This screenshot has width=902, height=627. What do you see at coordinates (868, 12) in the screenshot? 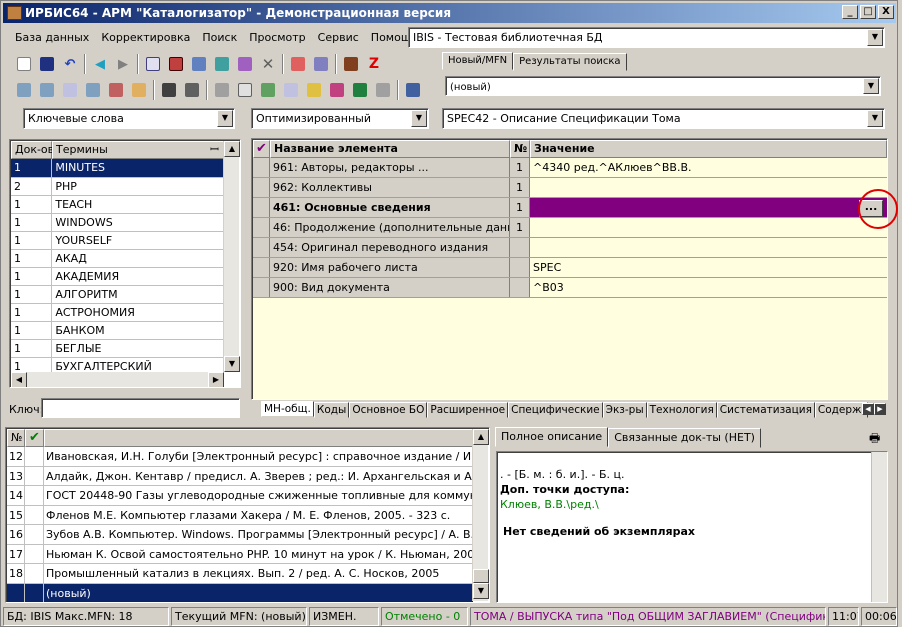
I see `maximize-button: □` at bounding box center [868, 12].